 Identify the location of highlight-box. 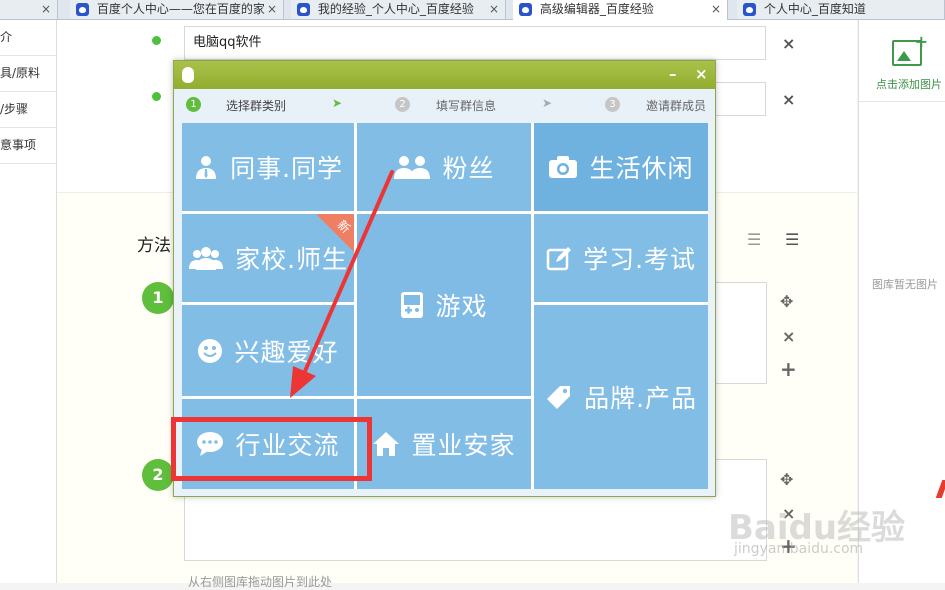
(271, 449).